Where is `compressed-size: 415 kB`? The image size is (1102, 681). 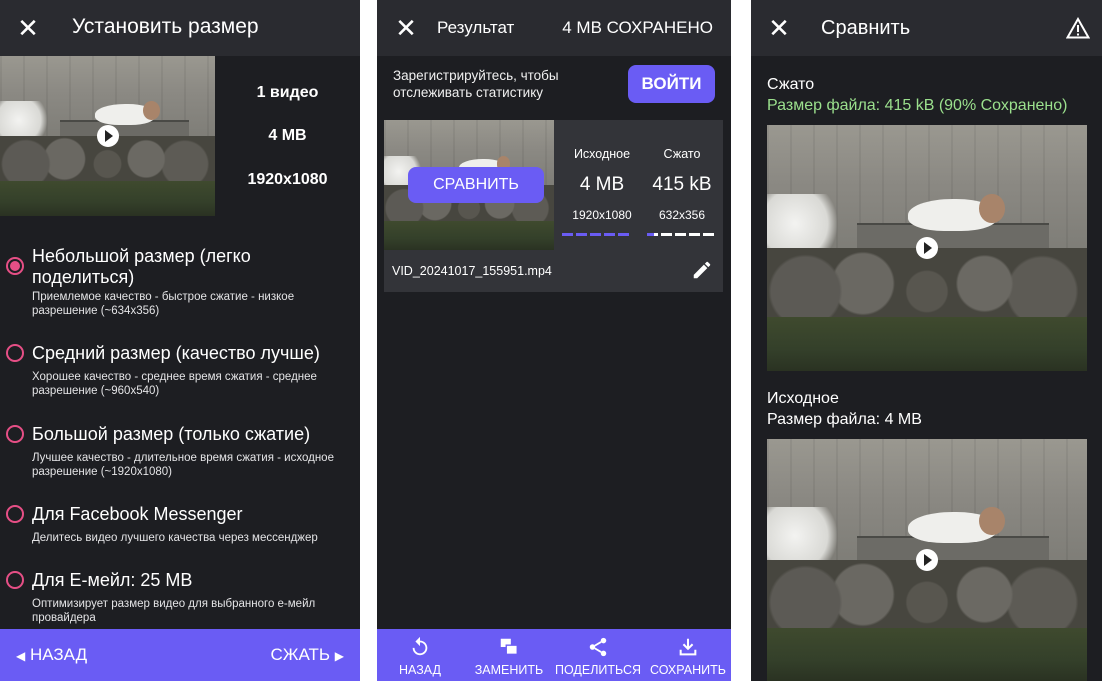
compressed-size: 415 kB is located at coordinates (682, 184).